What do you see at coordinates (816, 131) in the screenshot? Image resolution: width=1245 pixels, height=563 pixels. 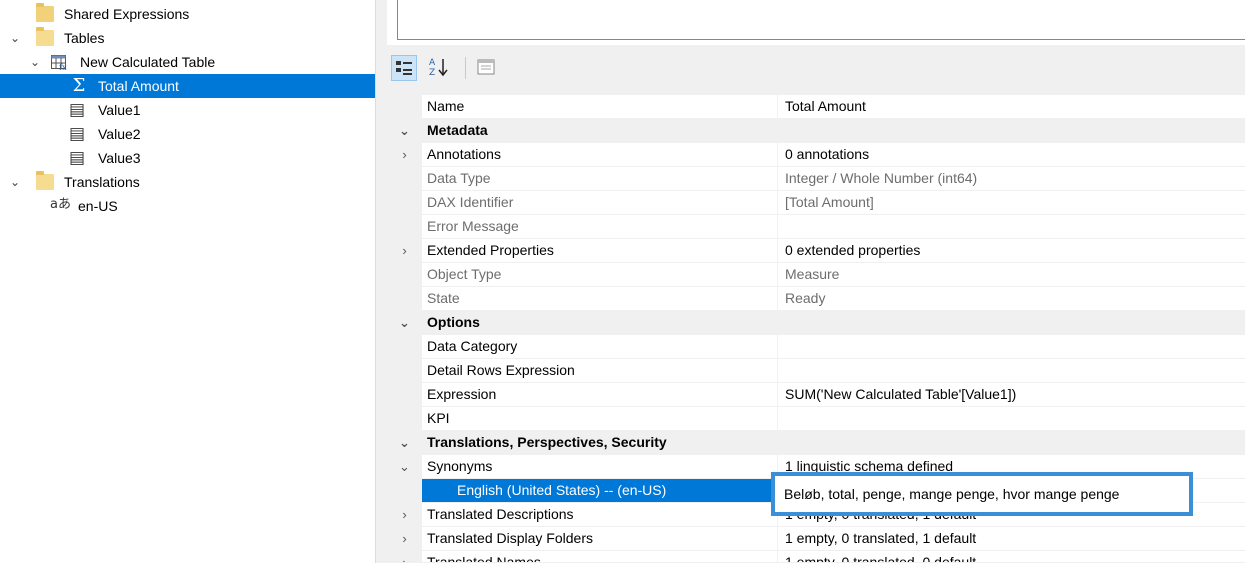 I see `category-metadata: ⌄ Metadata` at bounding box center [816, 131].